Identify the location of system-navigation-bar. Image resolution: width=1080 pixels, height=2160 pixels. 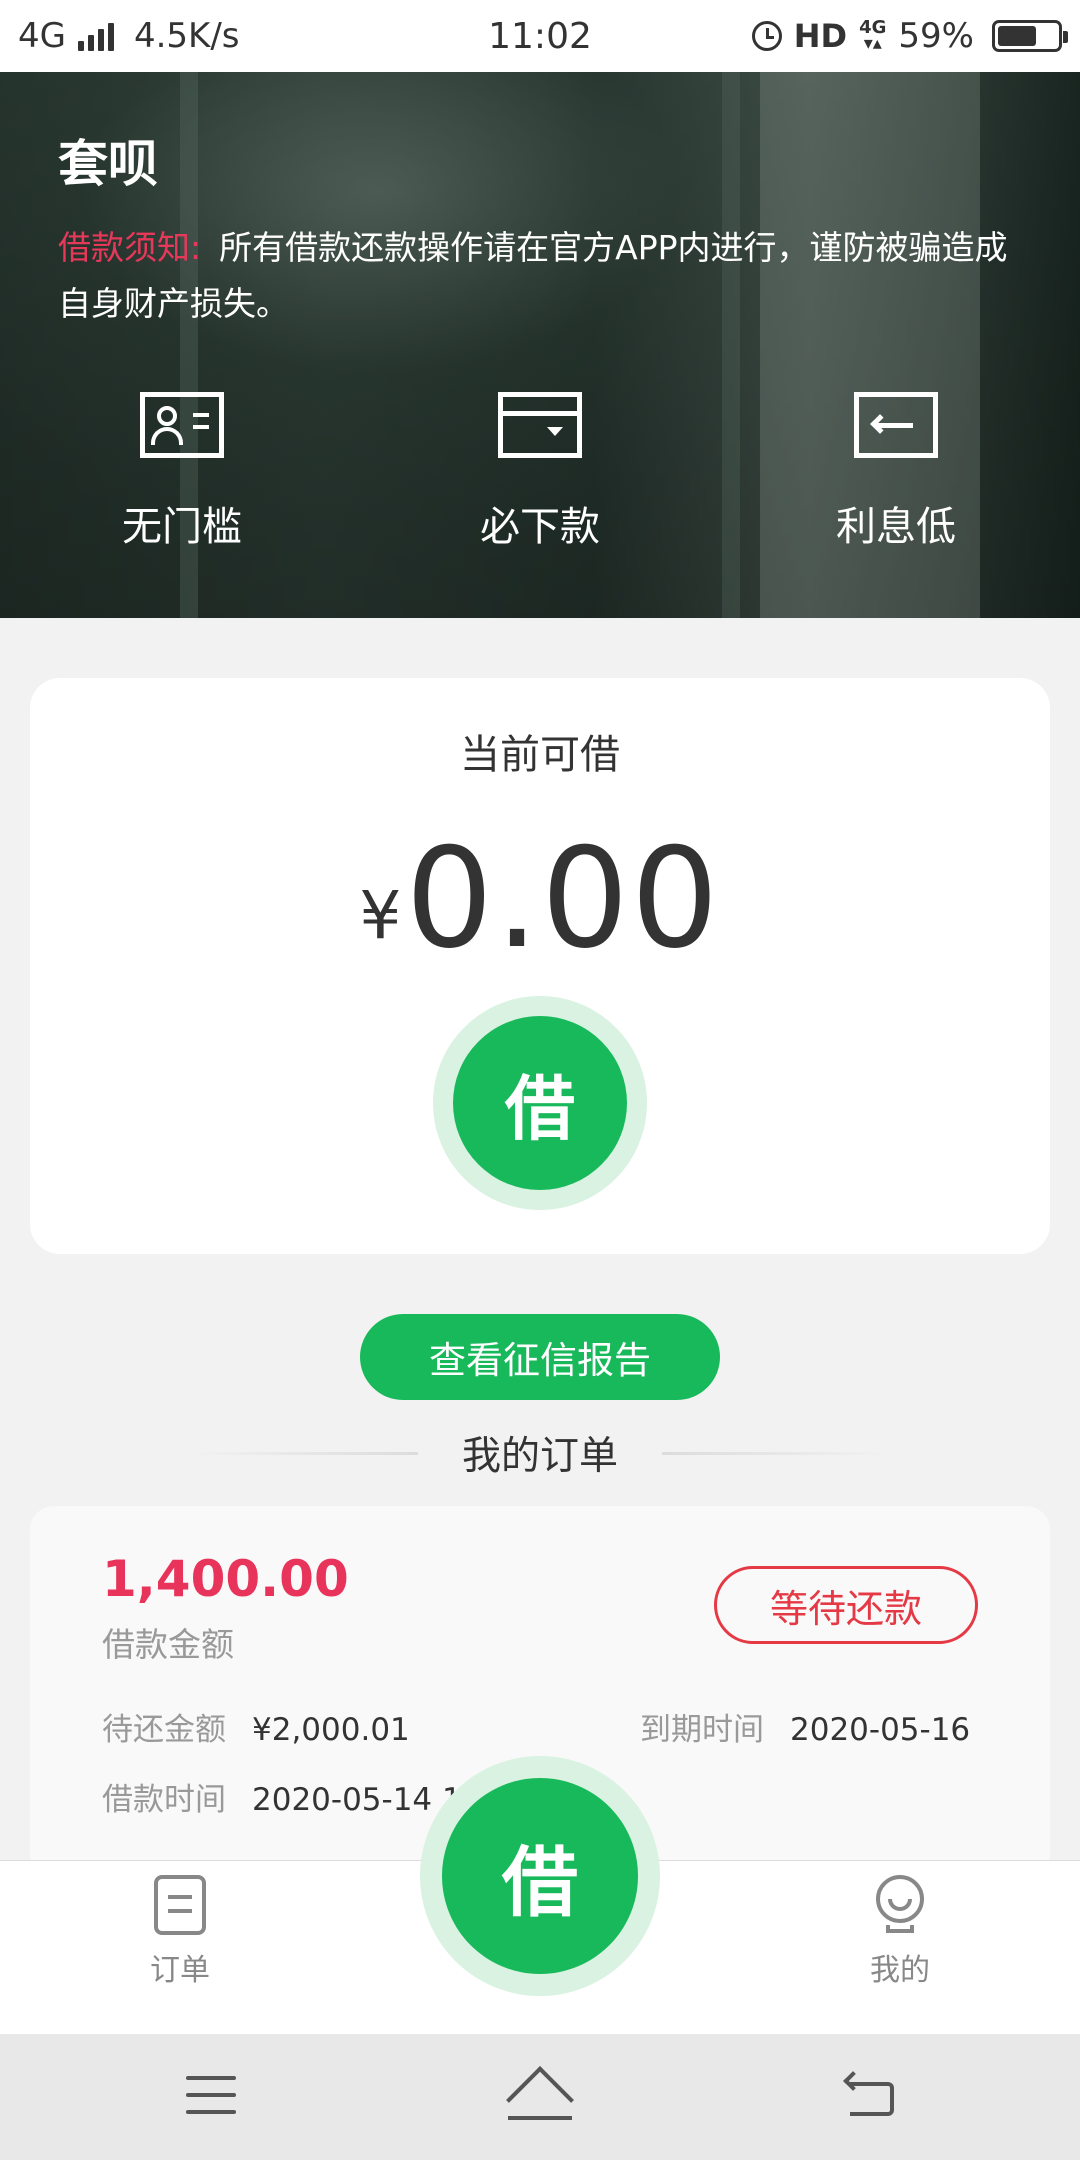
(540, 2097).